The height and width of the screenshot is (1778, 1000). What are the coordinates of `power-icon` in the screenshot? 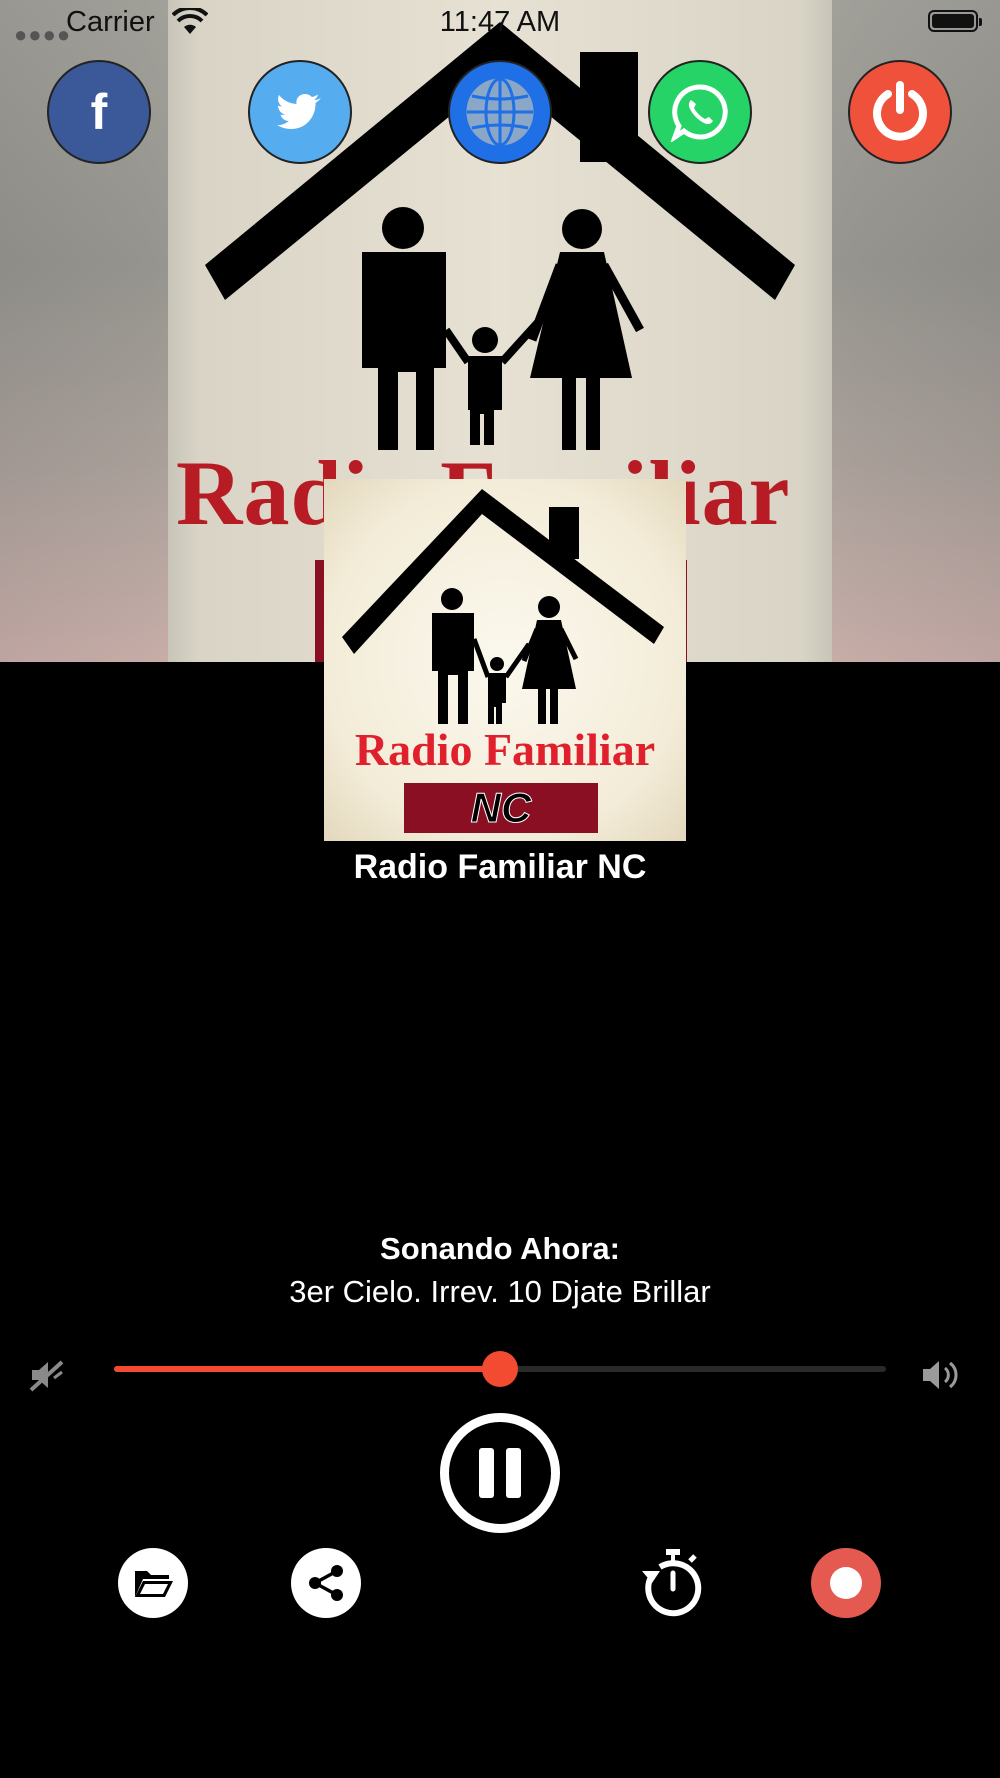 It's located at (900, 111).